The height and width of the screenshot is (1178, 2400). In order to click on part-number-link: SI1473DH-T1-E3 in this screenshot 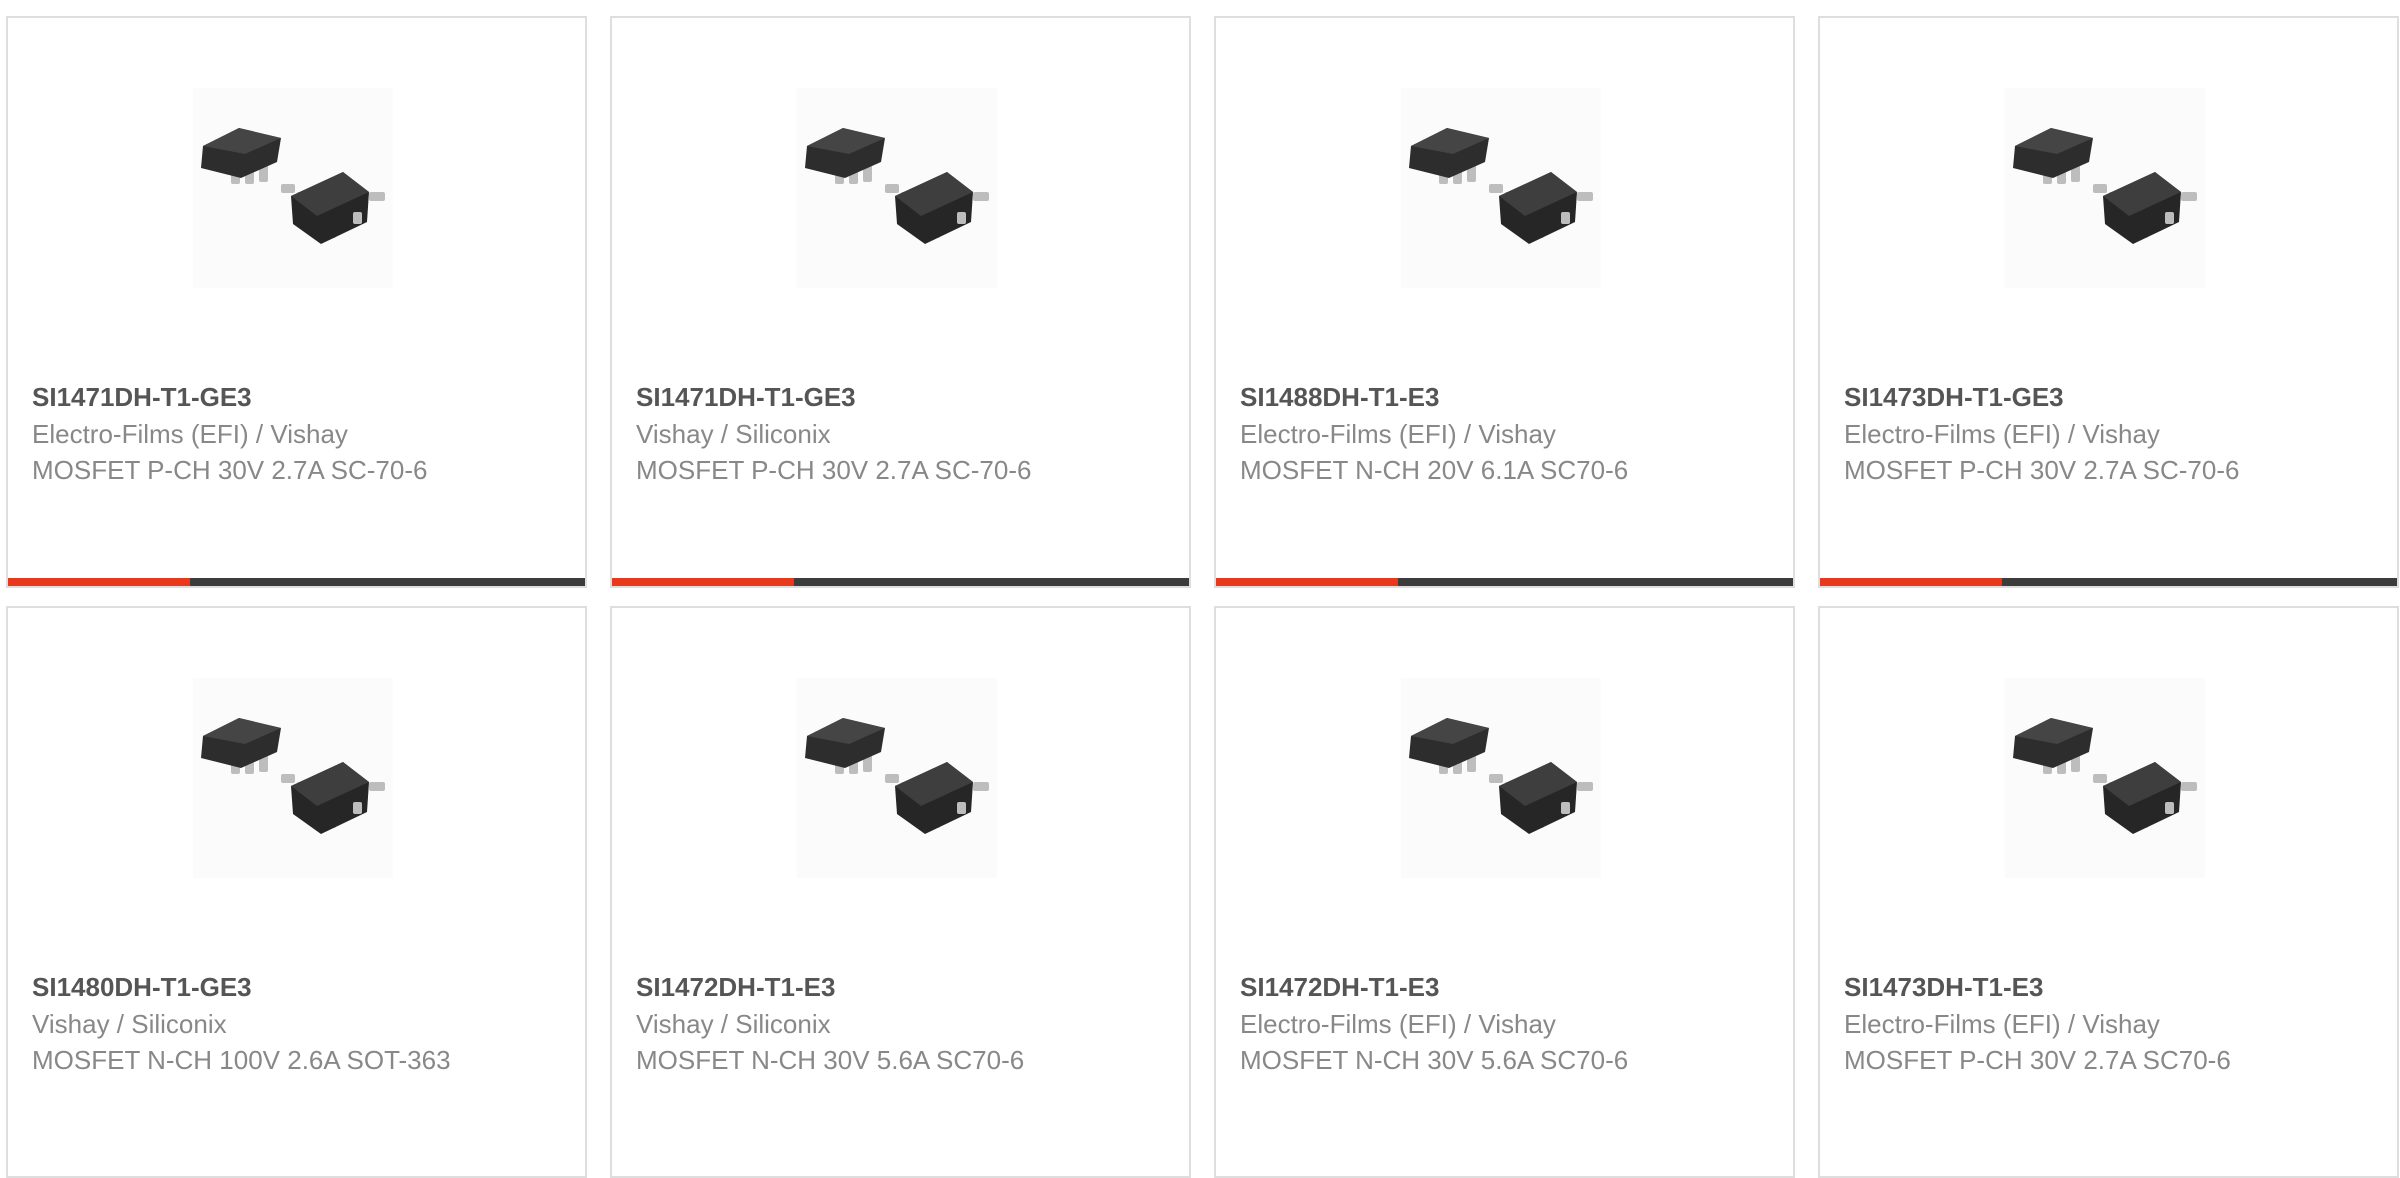, I will do `click(2064, 987)`.